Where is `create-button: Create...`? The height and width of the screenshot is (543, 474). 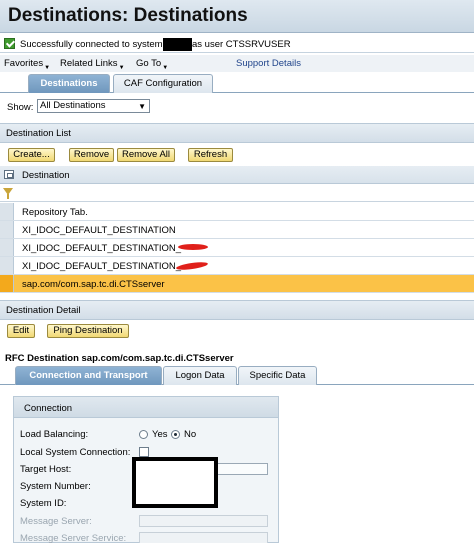 create-button: Create... is located at coordinates (31, 155).